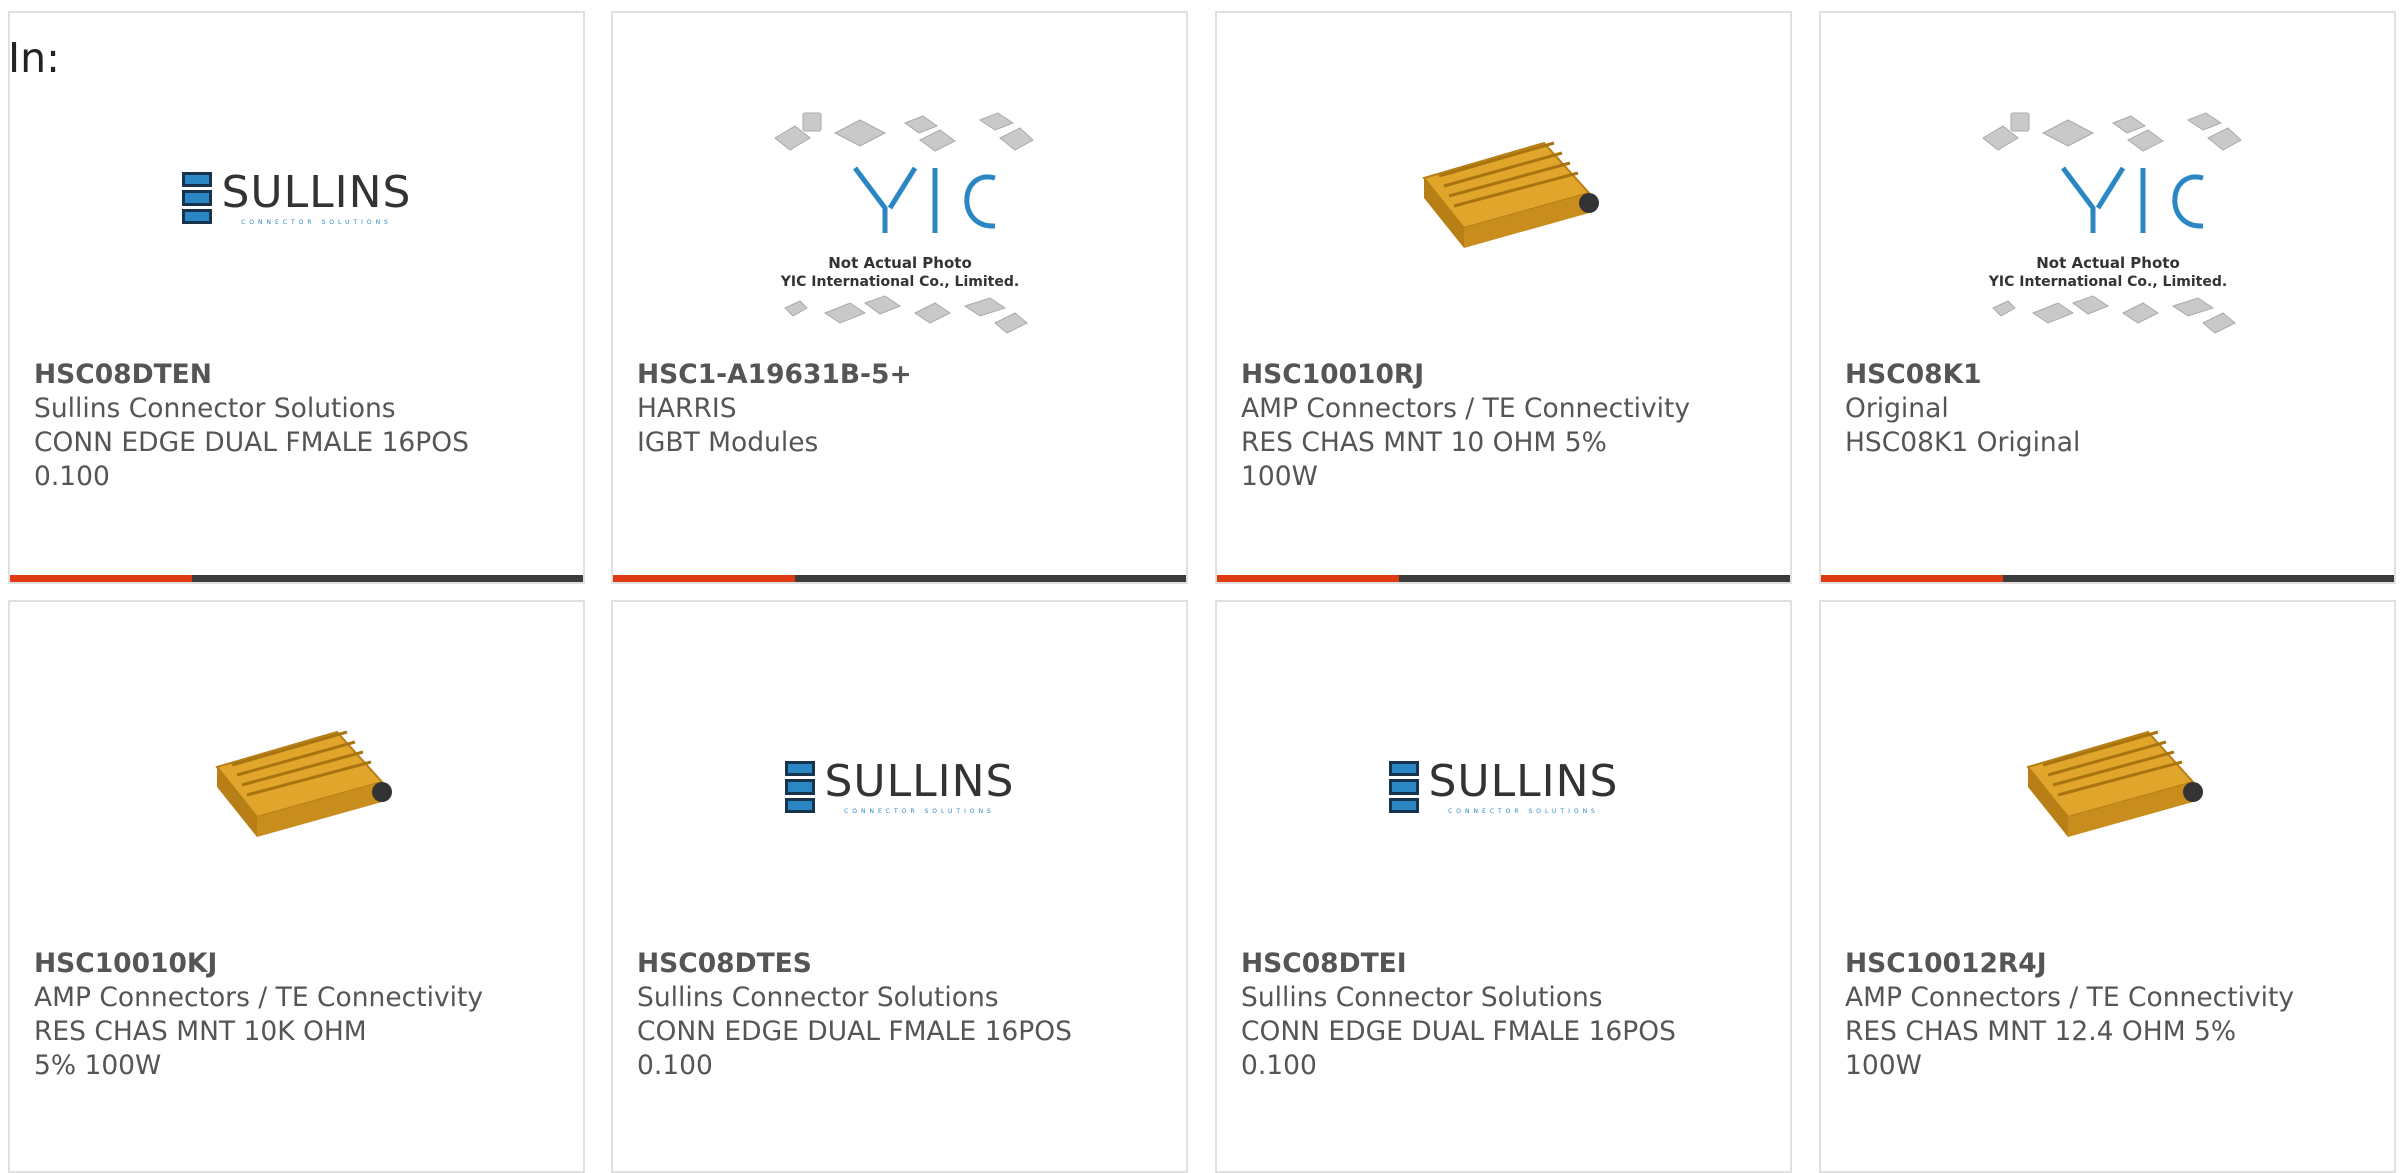  I want to click on part-number: HSC08K1, so click(2109, 375).